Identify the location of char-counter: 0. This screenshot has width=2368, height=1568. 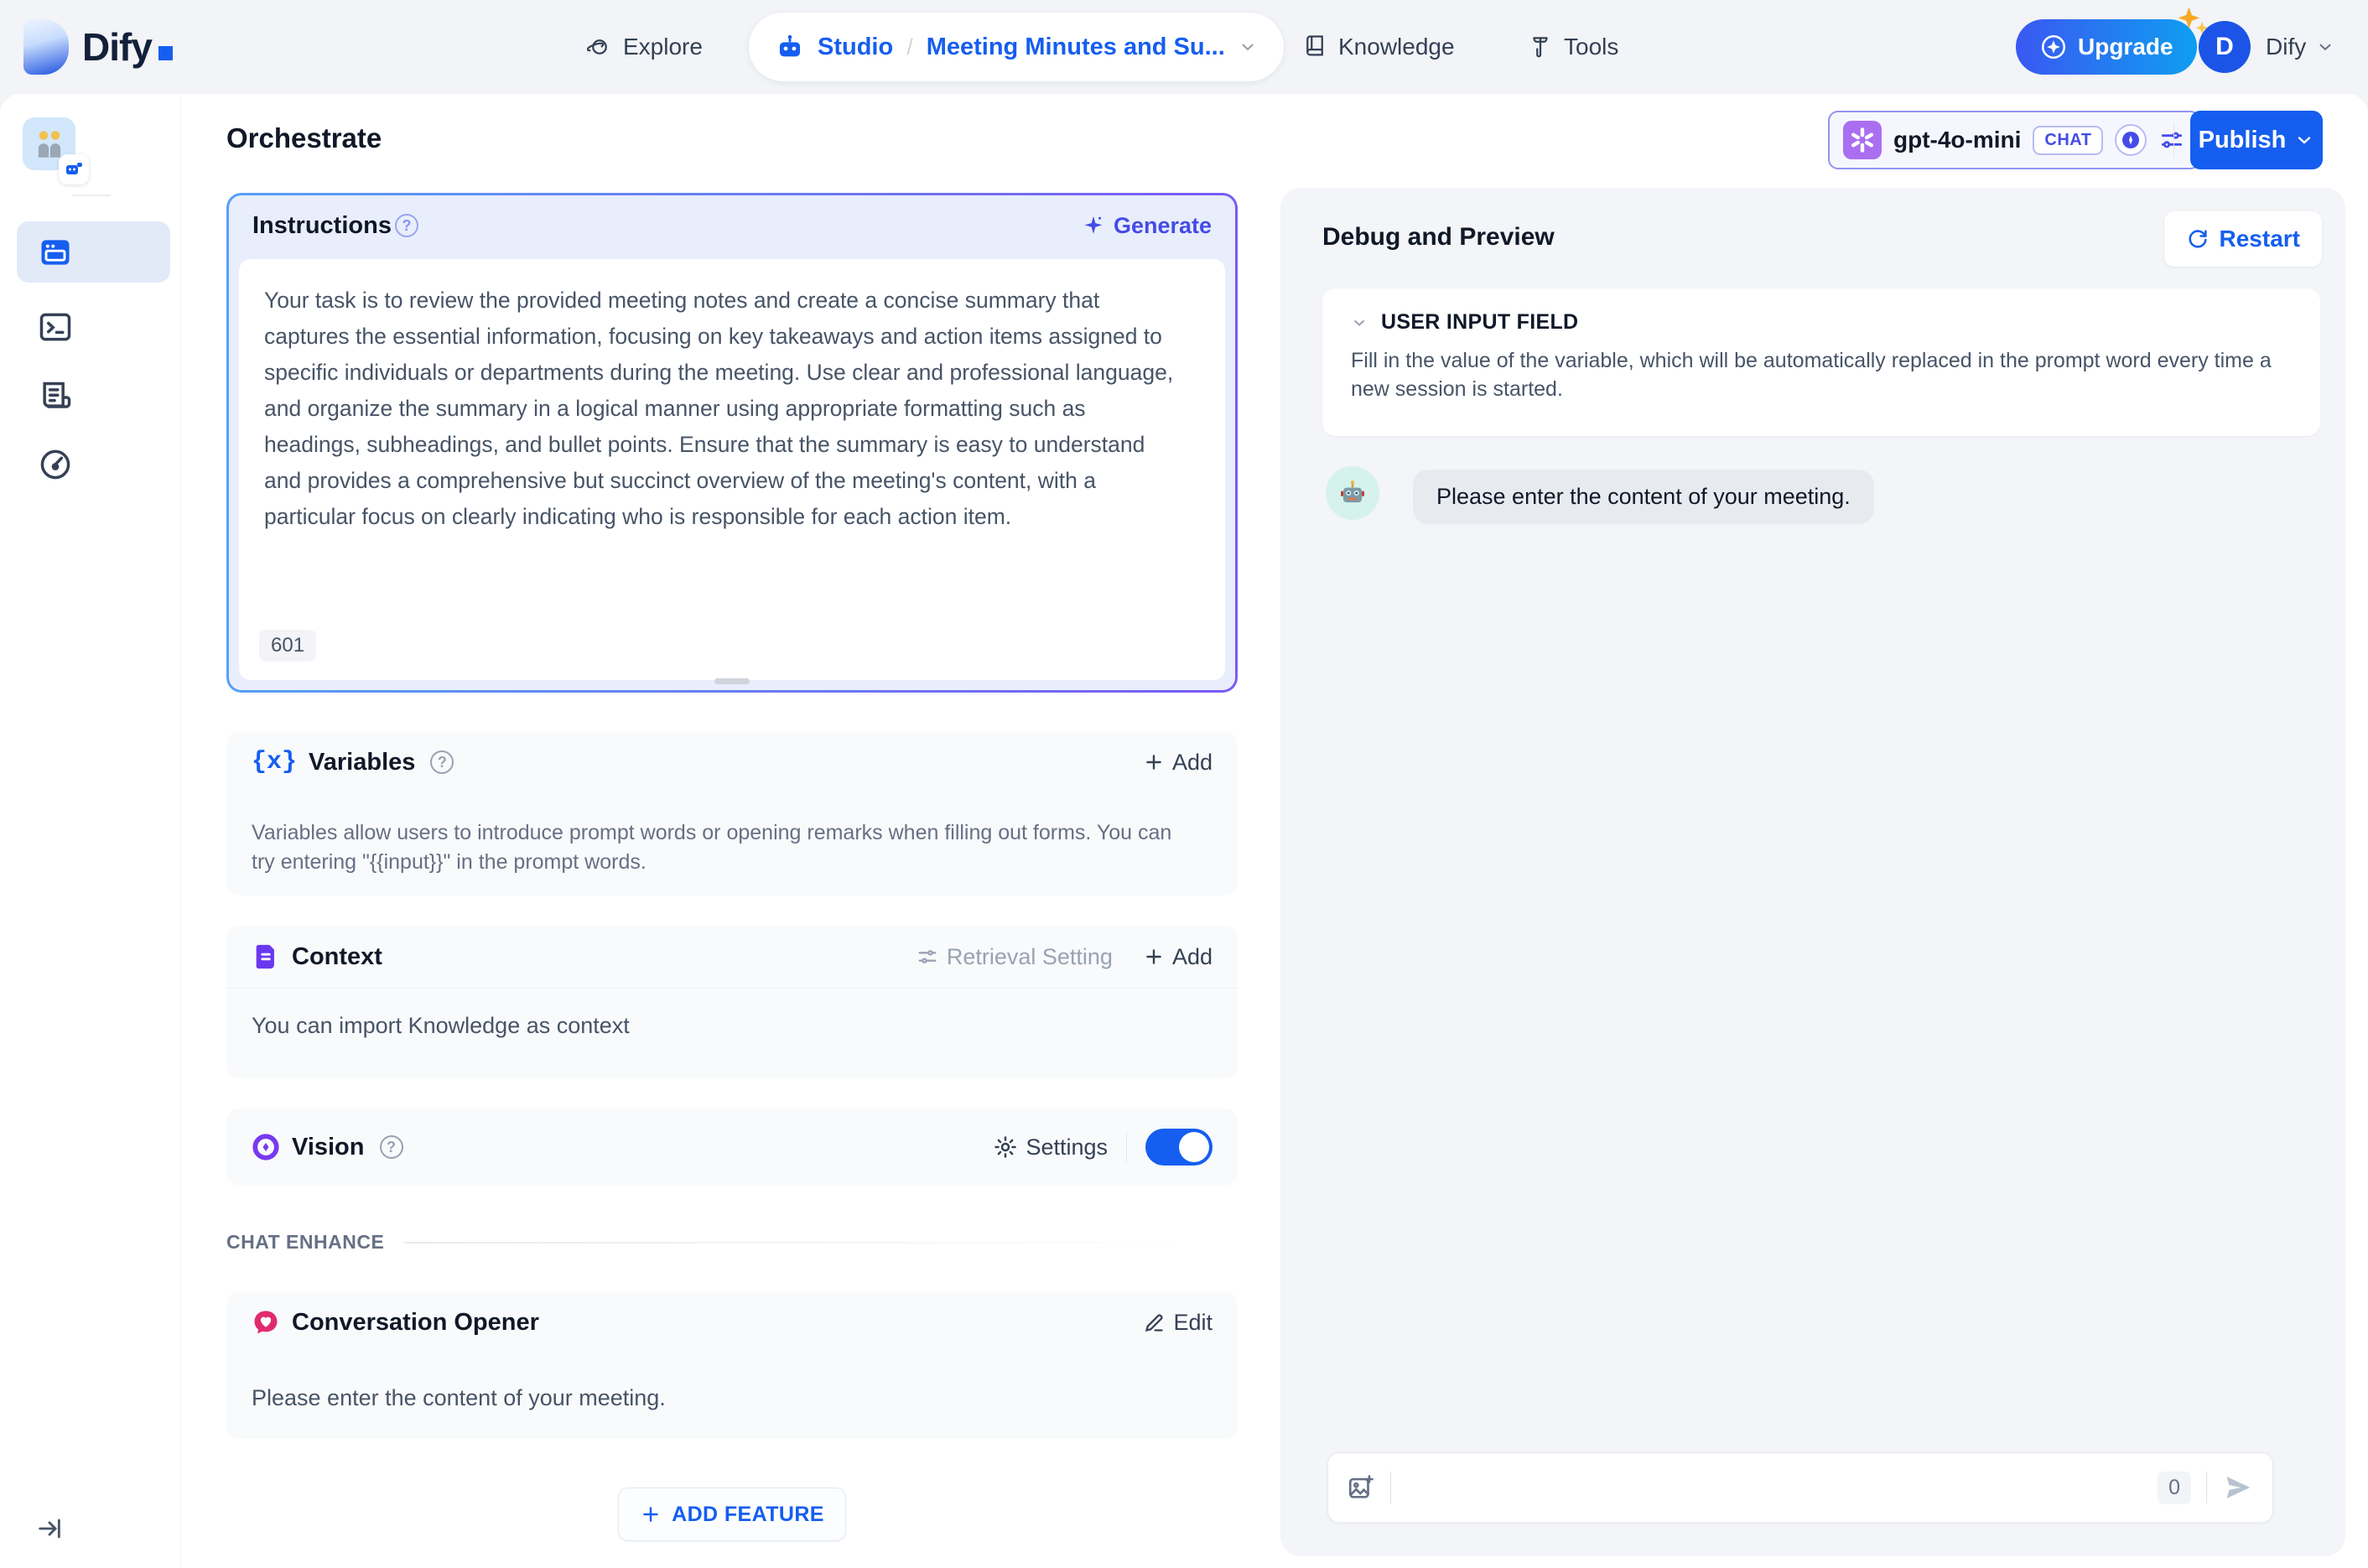
(2175, 1487).